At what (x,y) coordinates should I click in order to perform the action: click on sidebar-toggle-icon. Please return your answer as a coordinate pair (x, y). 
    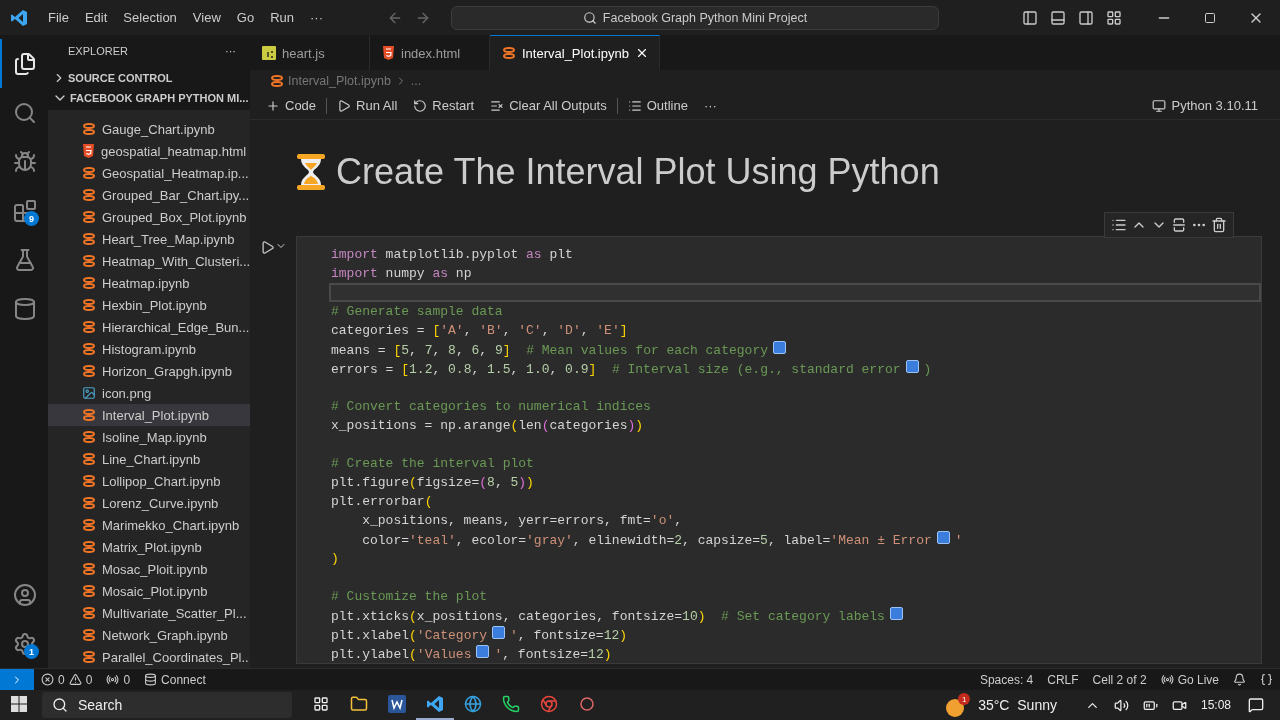
    Looking at the image, I should click on (1030, 17).